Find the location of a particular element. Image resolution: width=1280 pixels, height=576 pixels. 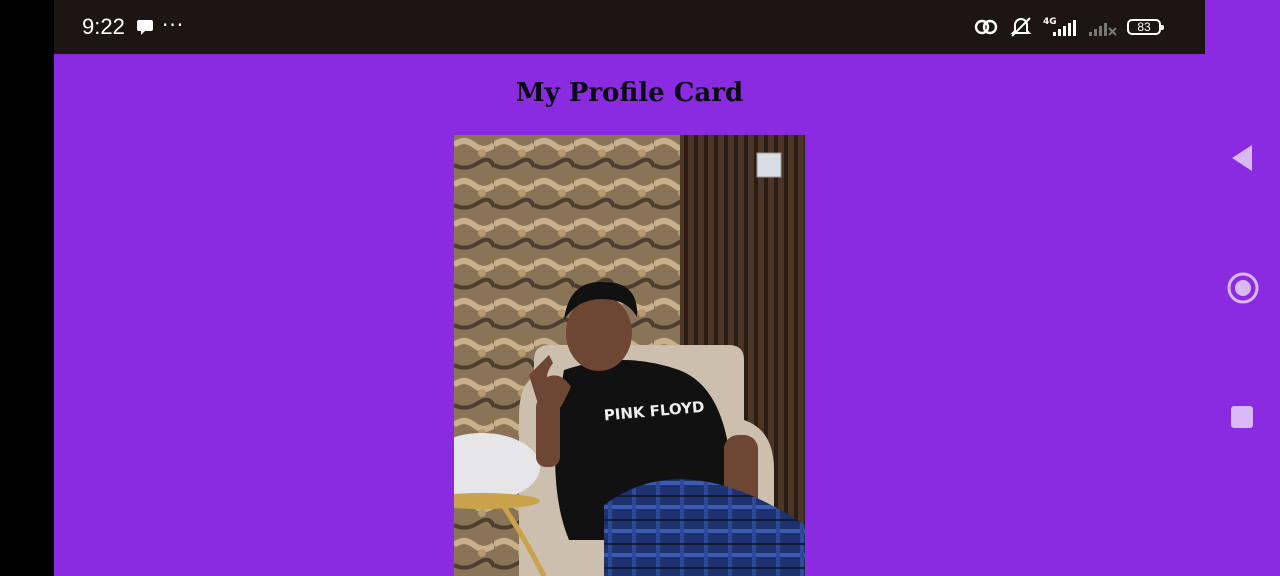

home-icon is located at coordinates (1243, 290).